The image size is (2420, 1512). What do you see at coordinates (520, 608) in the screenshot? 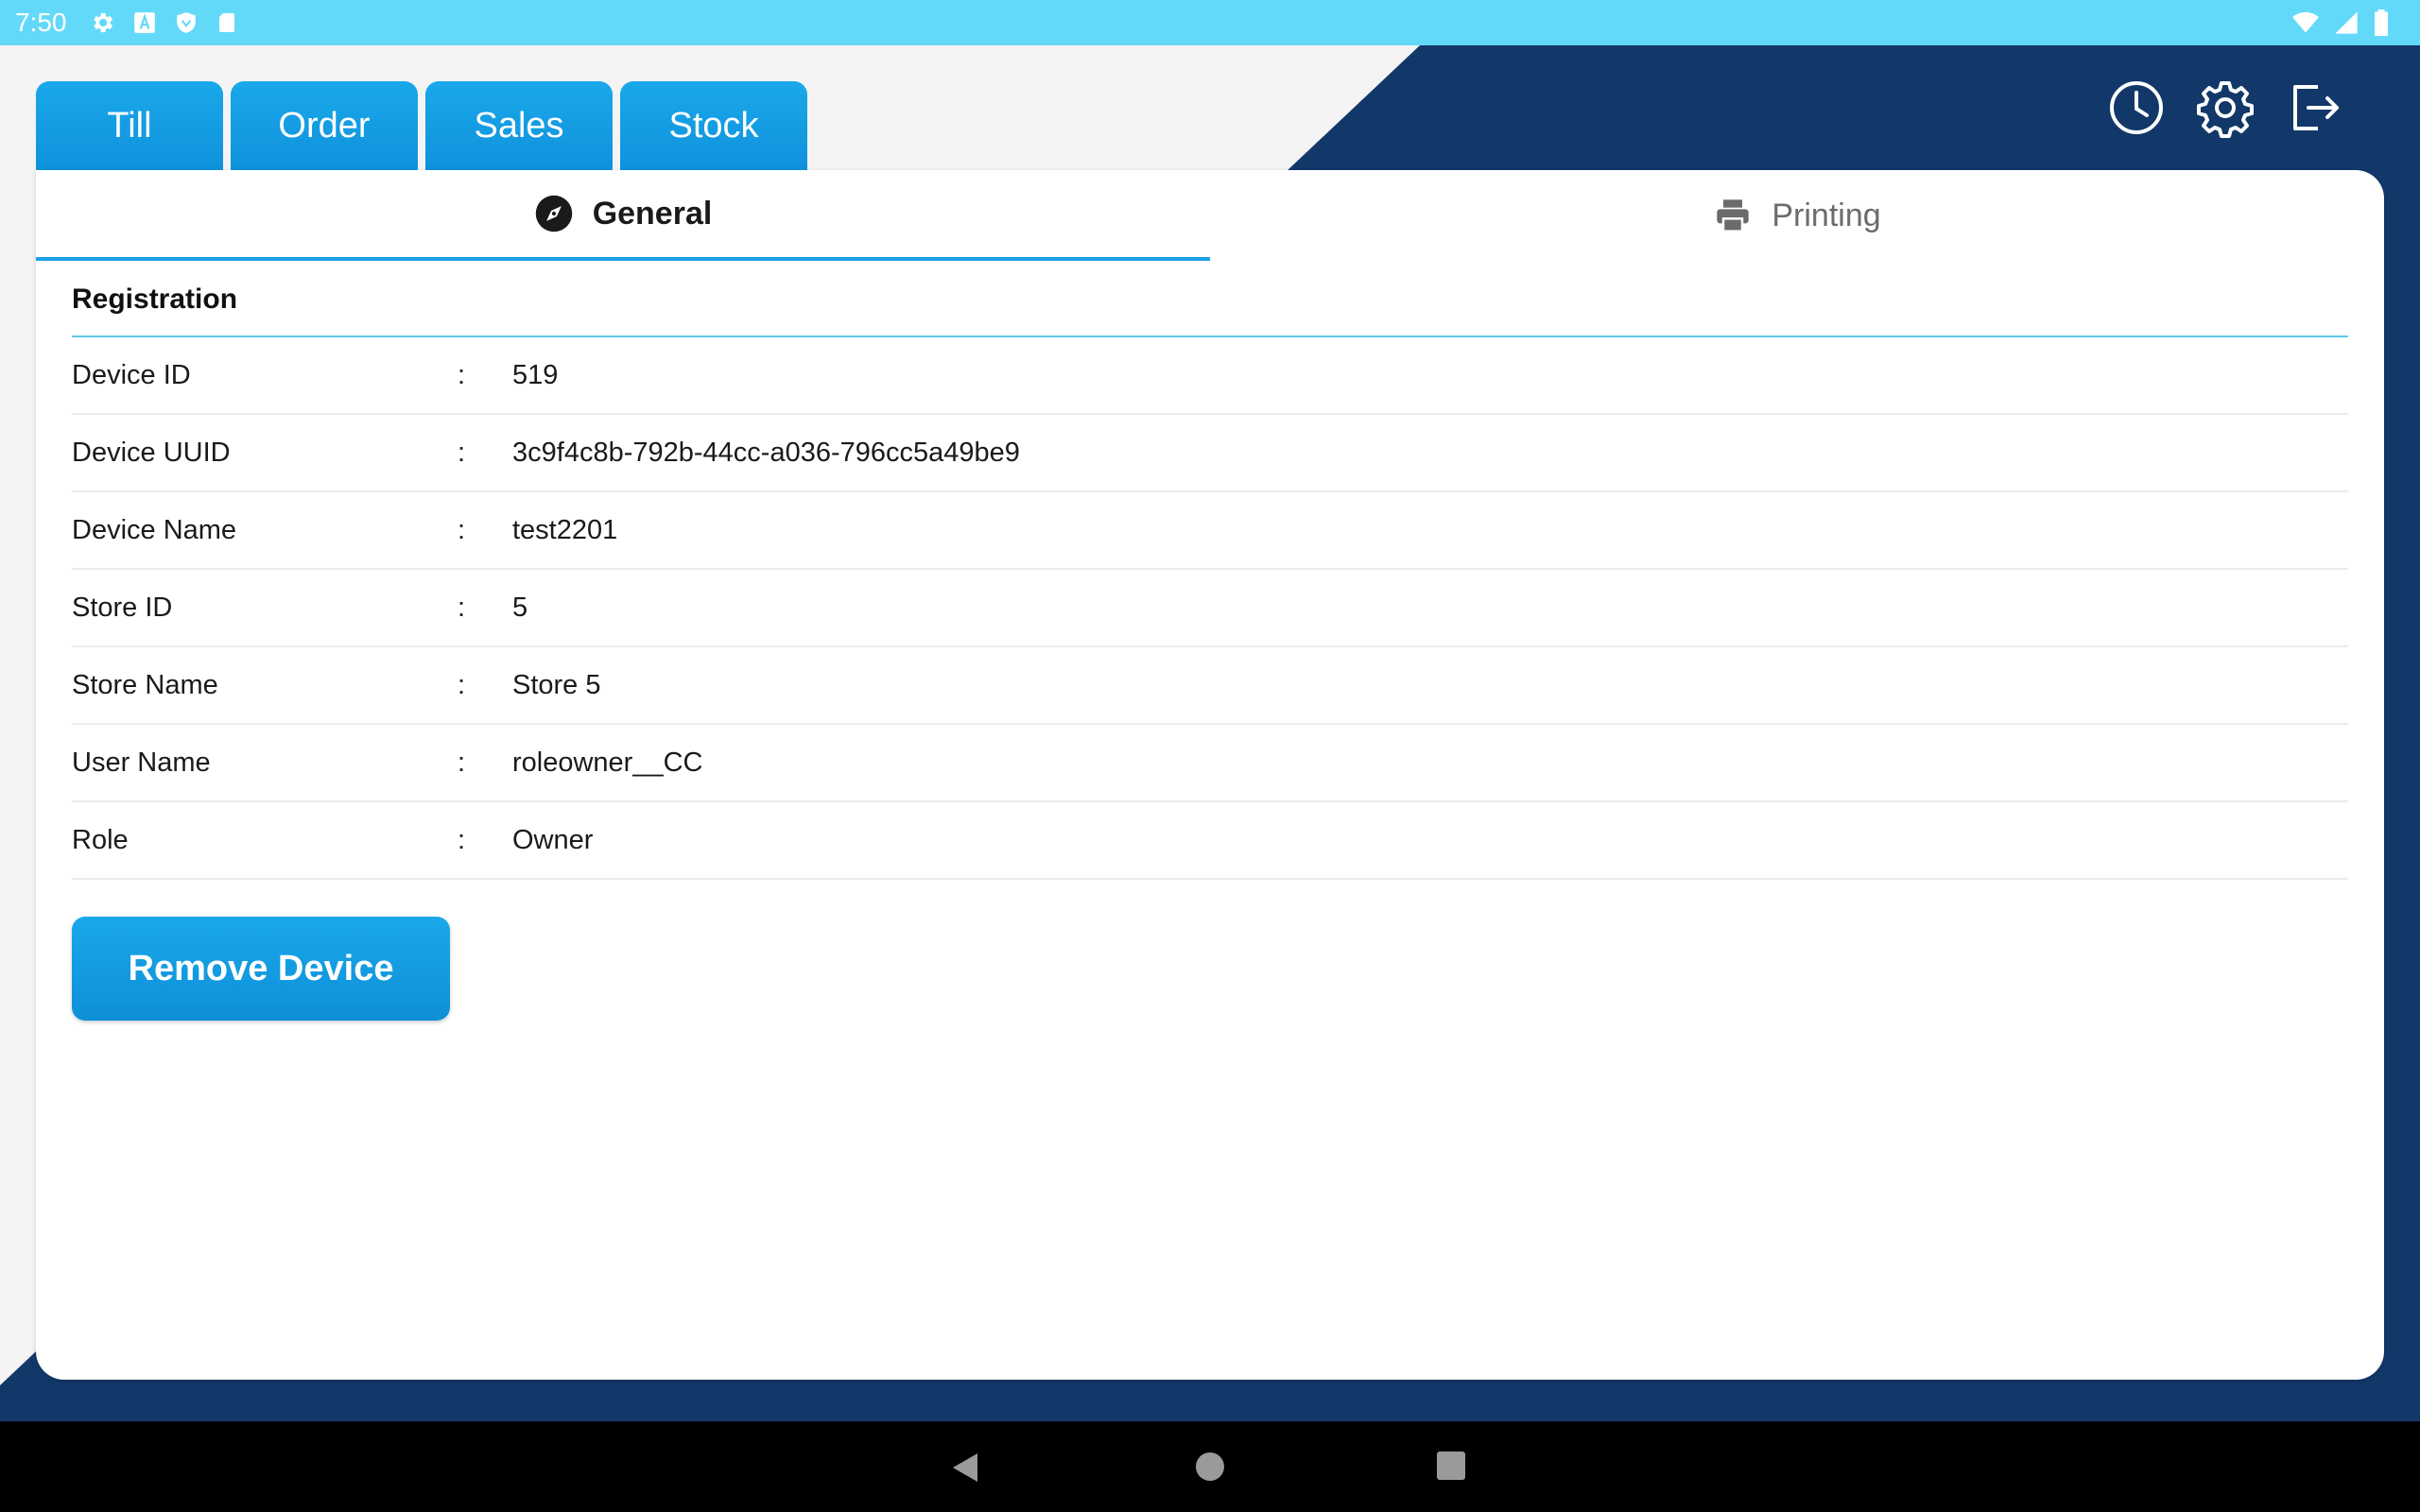
I see `row-value: 5` at bounding box center [520, 608].